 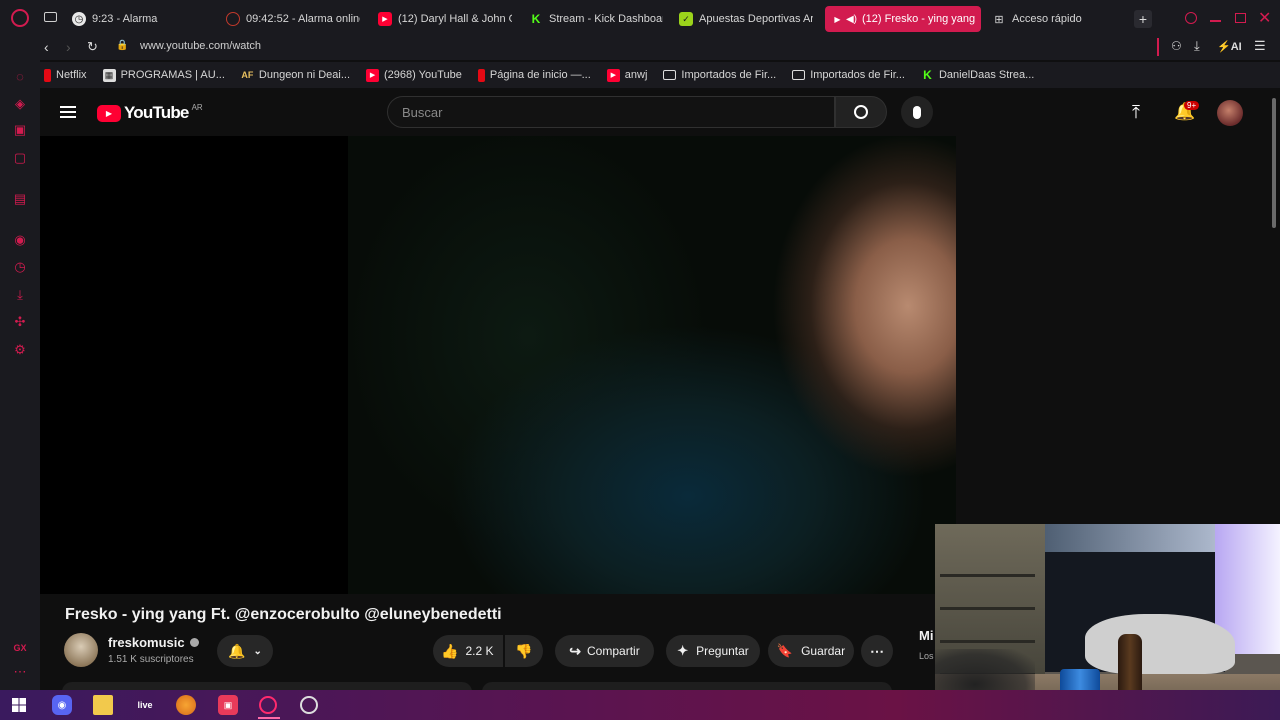 I want to click on save-button: 🔖 Guardar, so click(x=811, y=651).